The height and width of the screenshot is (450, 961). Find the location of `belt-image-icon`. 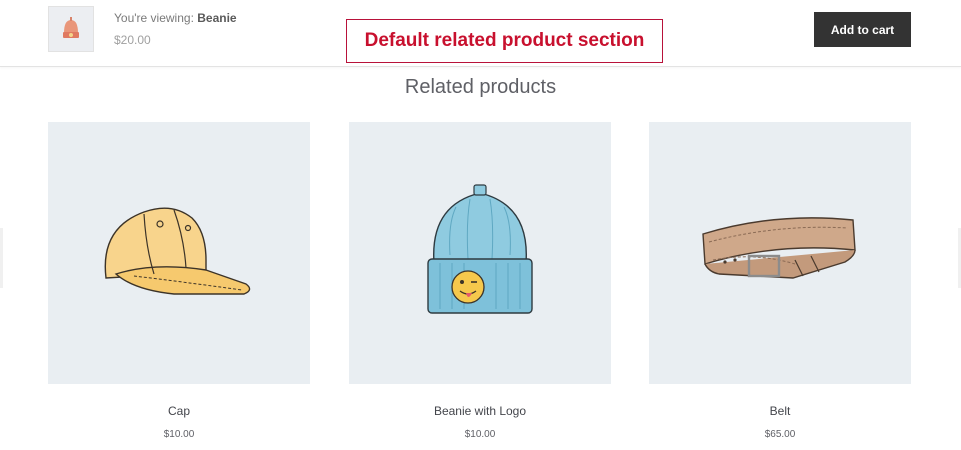

belt-image-icon is located at coordinates (779, 248).